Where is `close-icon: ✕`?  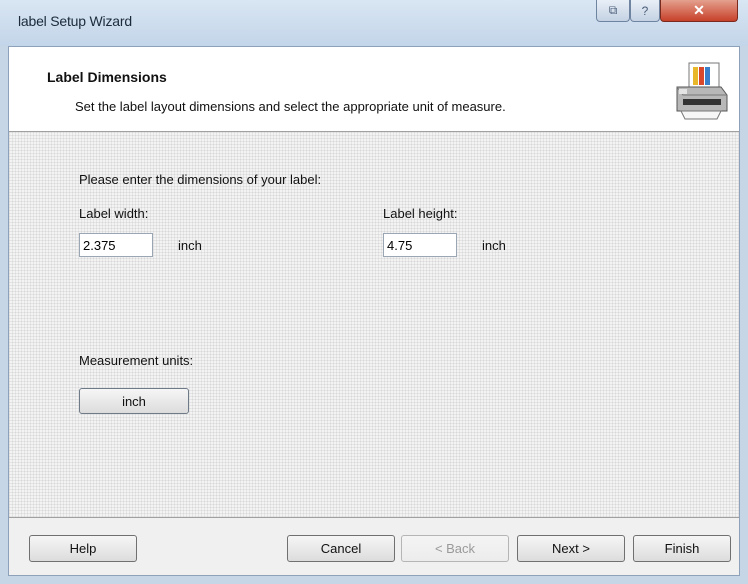 close-icon: ✕ is located at coordinates (699, 10).